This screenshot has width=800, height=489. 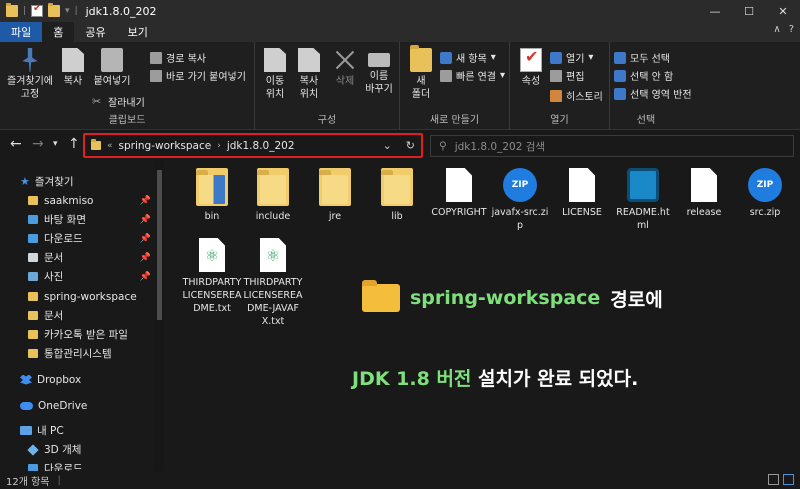 What do you see at coordinates (112, 81) in the screenshot?
I see `paste-label: 붙여넣기` at bounding box center [112, 81].